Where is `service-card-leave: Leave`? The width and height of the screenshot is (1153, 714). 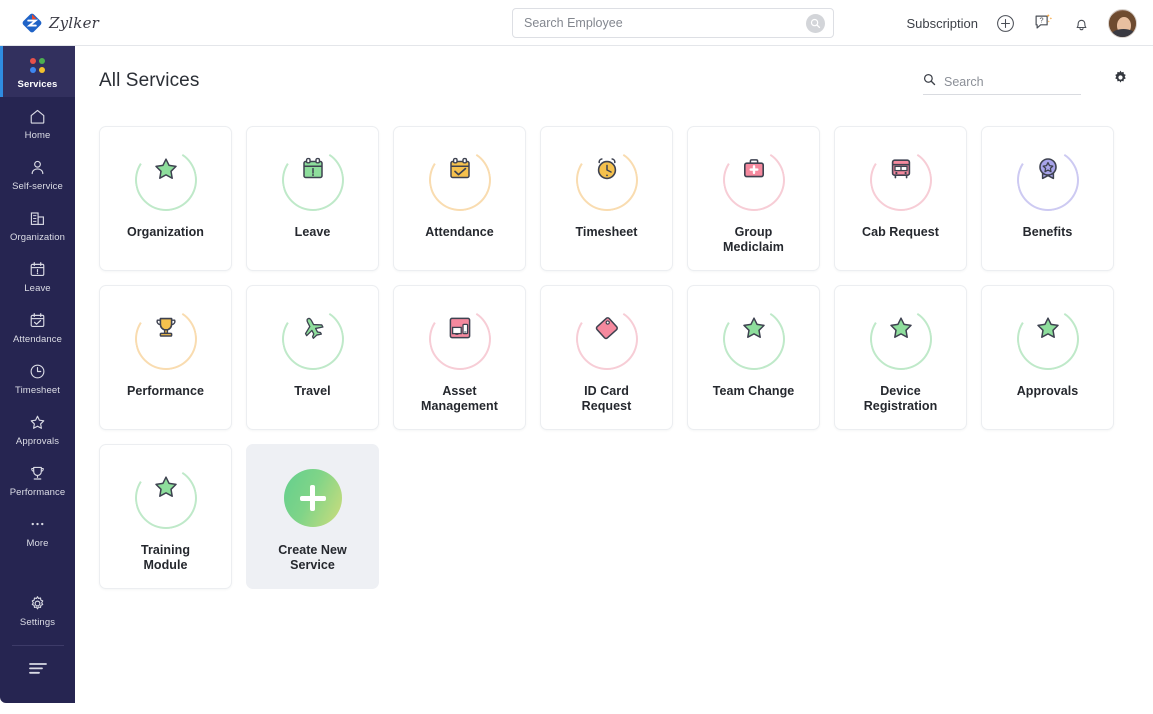 service-card-leave: Leave is located at coordinates (312, 198).